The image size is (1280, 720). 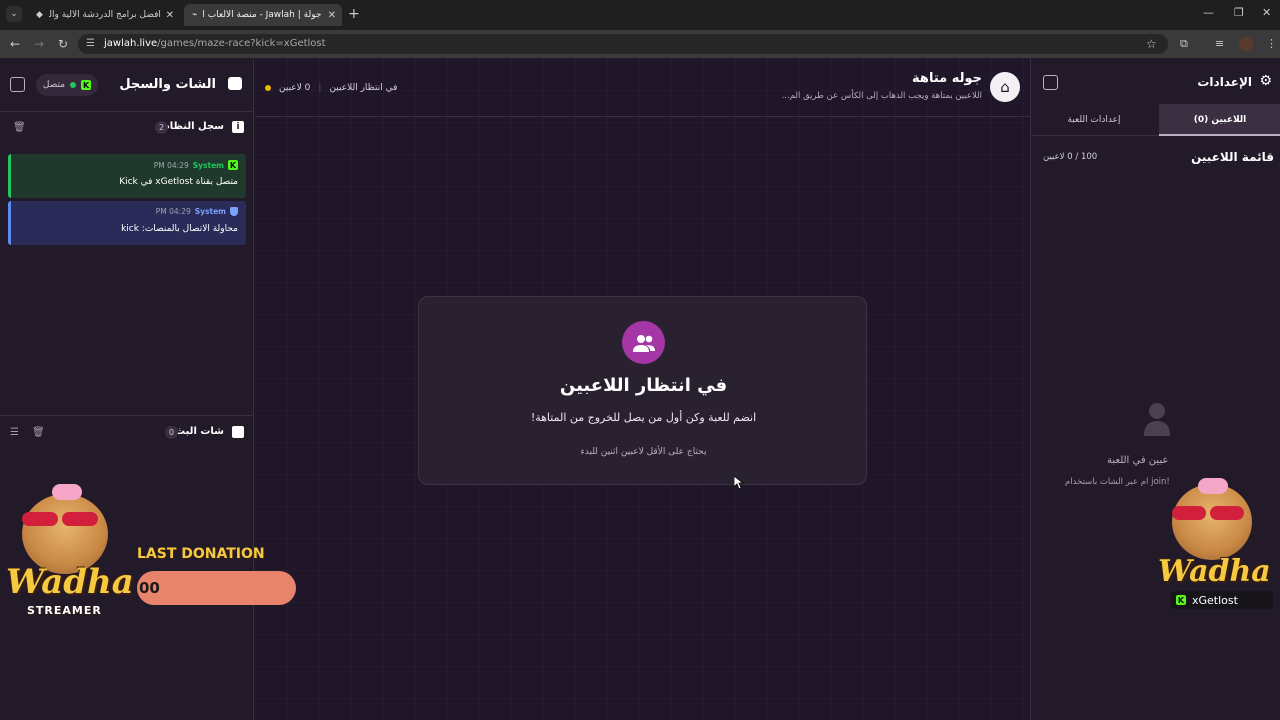 I want to click on donation-value-bar: 00, so click(x=216, y=588).